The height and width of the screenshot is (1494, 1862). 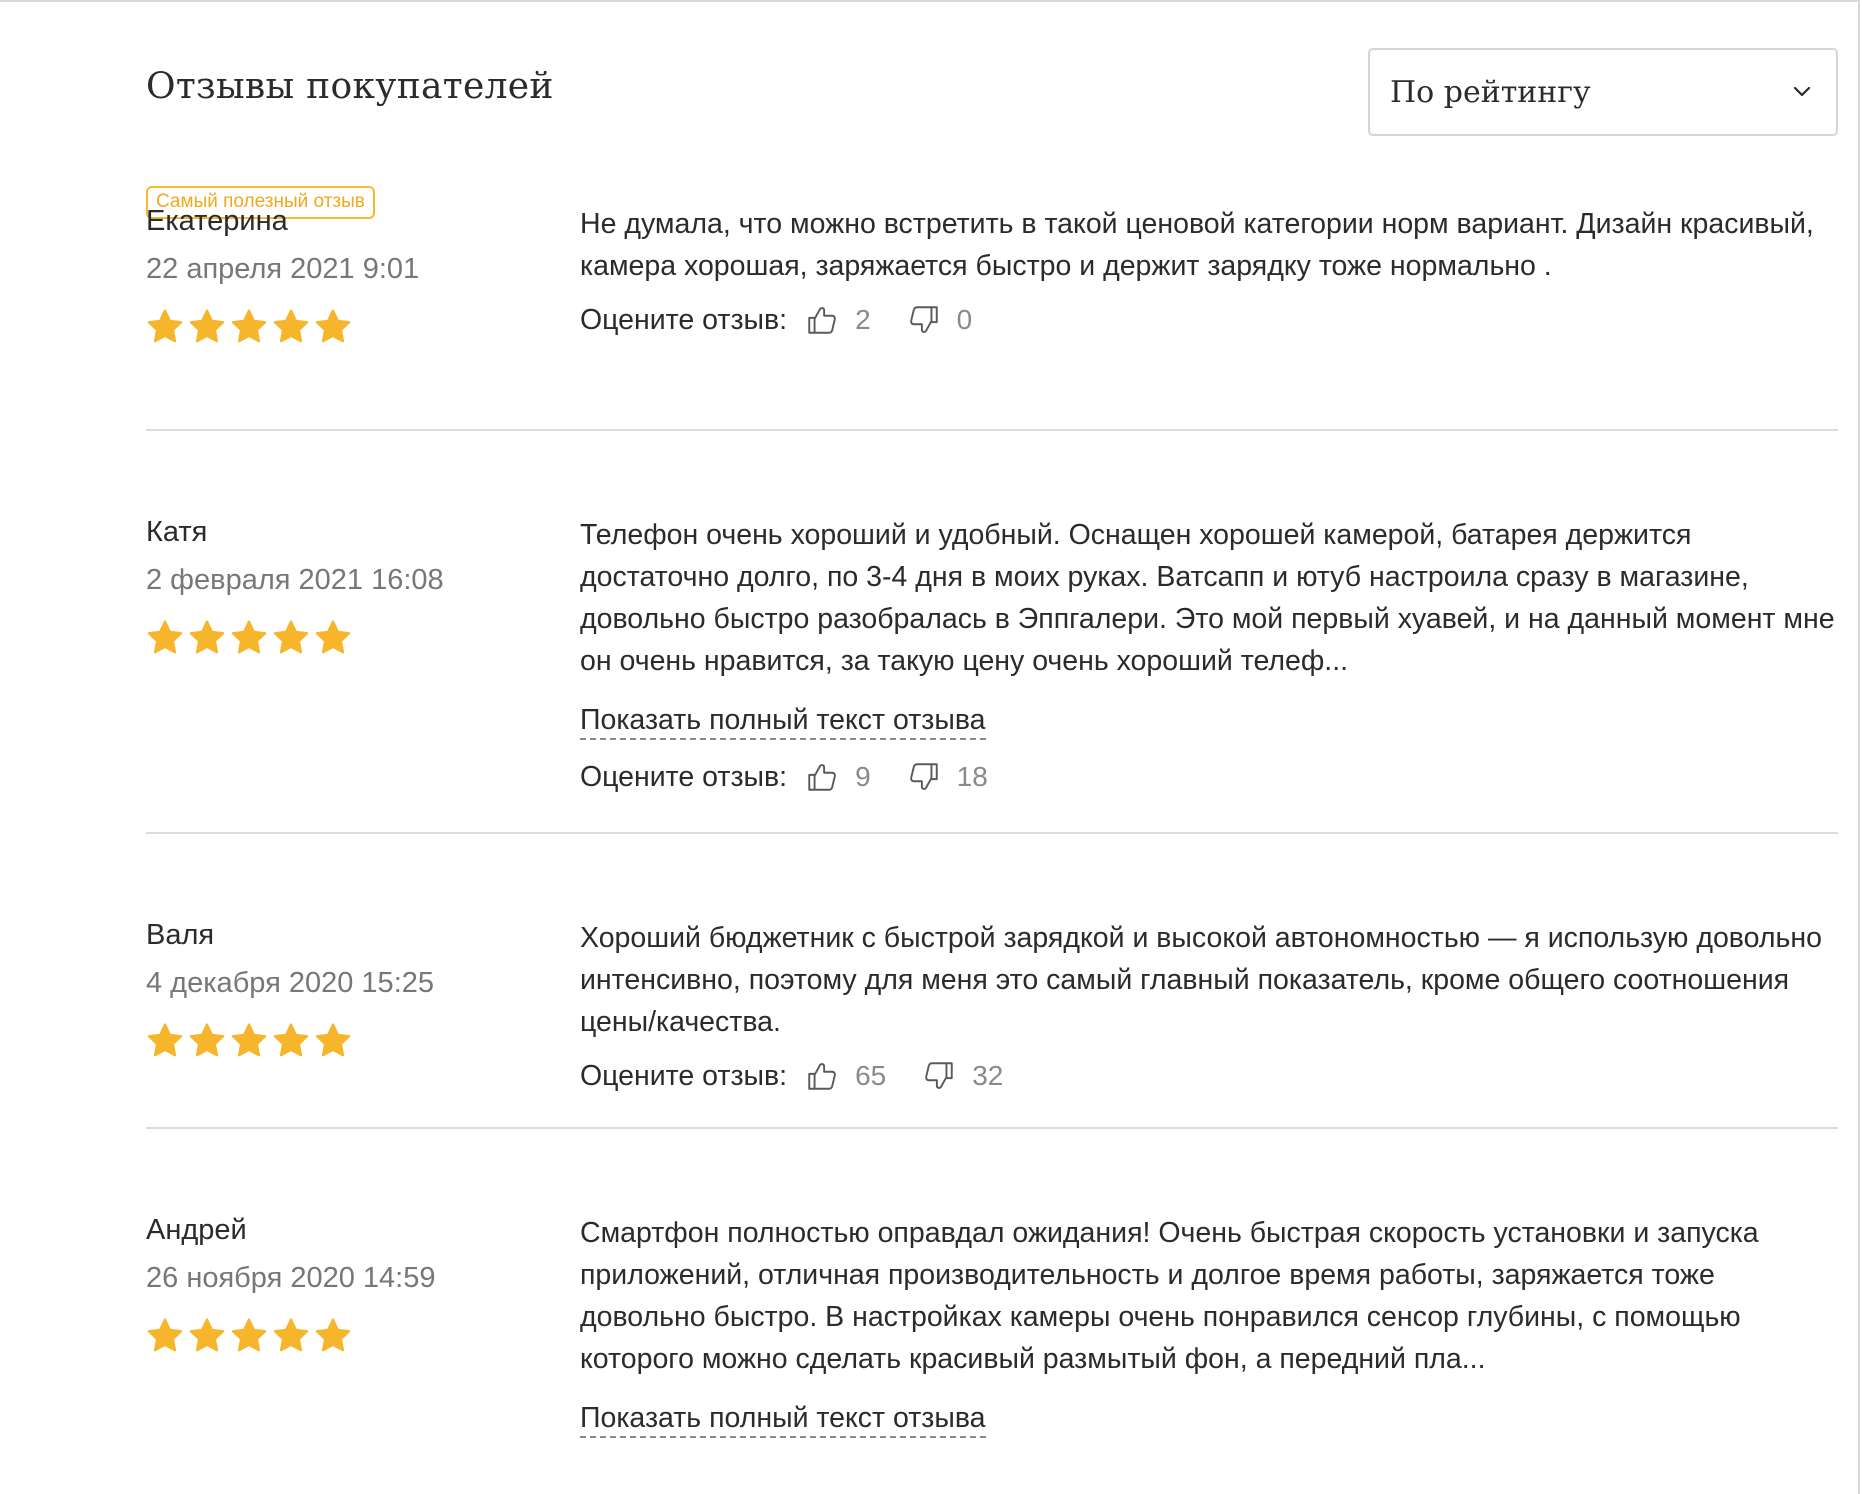 What do you see at coordinates (863, 319) in the screenshot?
I see `like-count: 2` at bounding box center [863, 319].